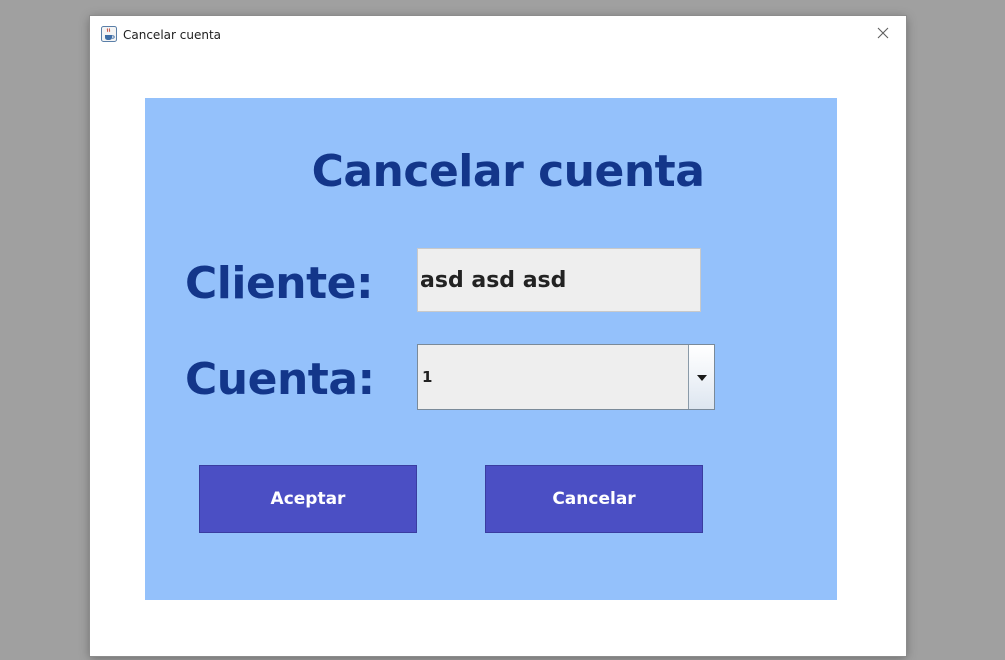 Image resolution: width=1005 pixels, height=660 pixels. I want to click on accept-button: Aceptar, so click(308, 499).